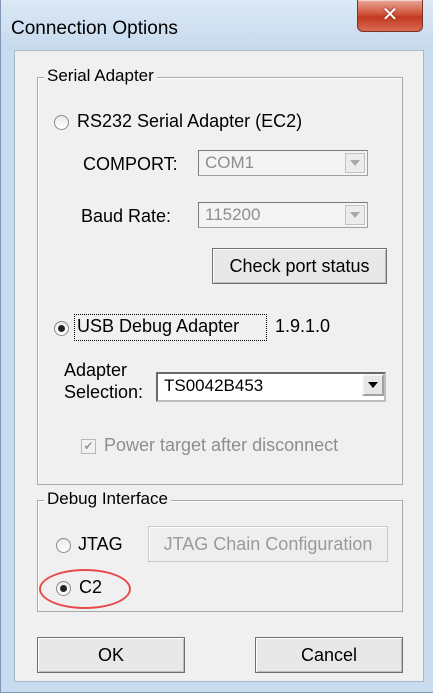 The width and height of the screenshot is (433, 693). I want to click on close-button: ✕, so click(390, 16).